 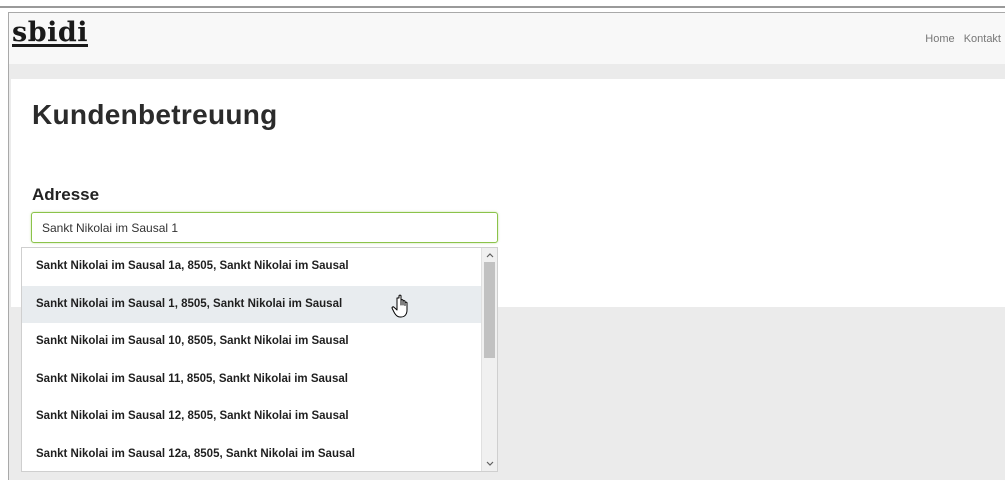 What do you see at coordinates (50, 32) in the screenshot?
I see `brand-logo: sbidi` at bounding box center [50, 32].